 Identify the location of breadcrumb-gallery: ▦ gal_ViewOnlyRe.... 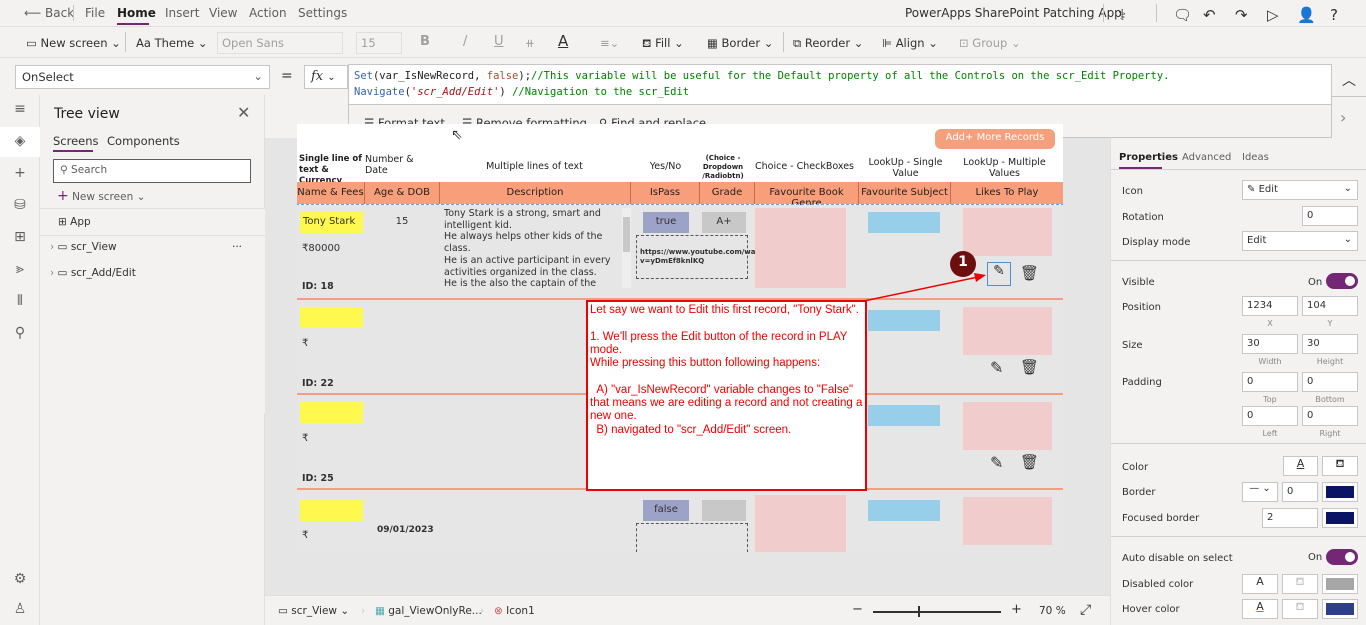
(428, 611).